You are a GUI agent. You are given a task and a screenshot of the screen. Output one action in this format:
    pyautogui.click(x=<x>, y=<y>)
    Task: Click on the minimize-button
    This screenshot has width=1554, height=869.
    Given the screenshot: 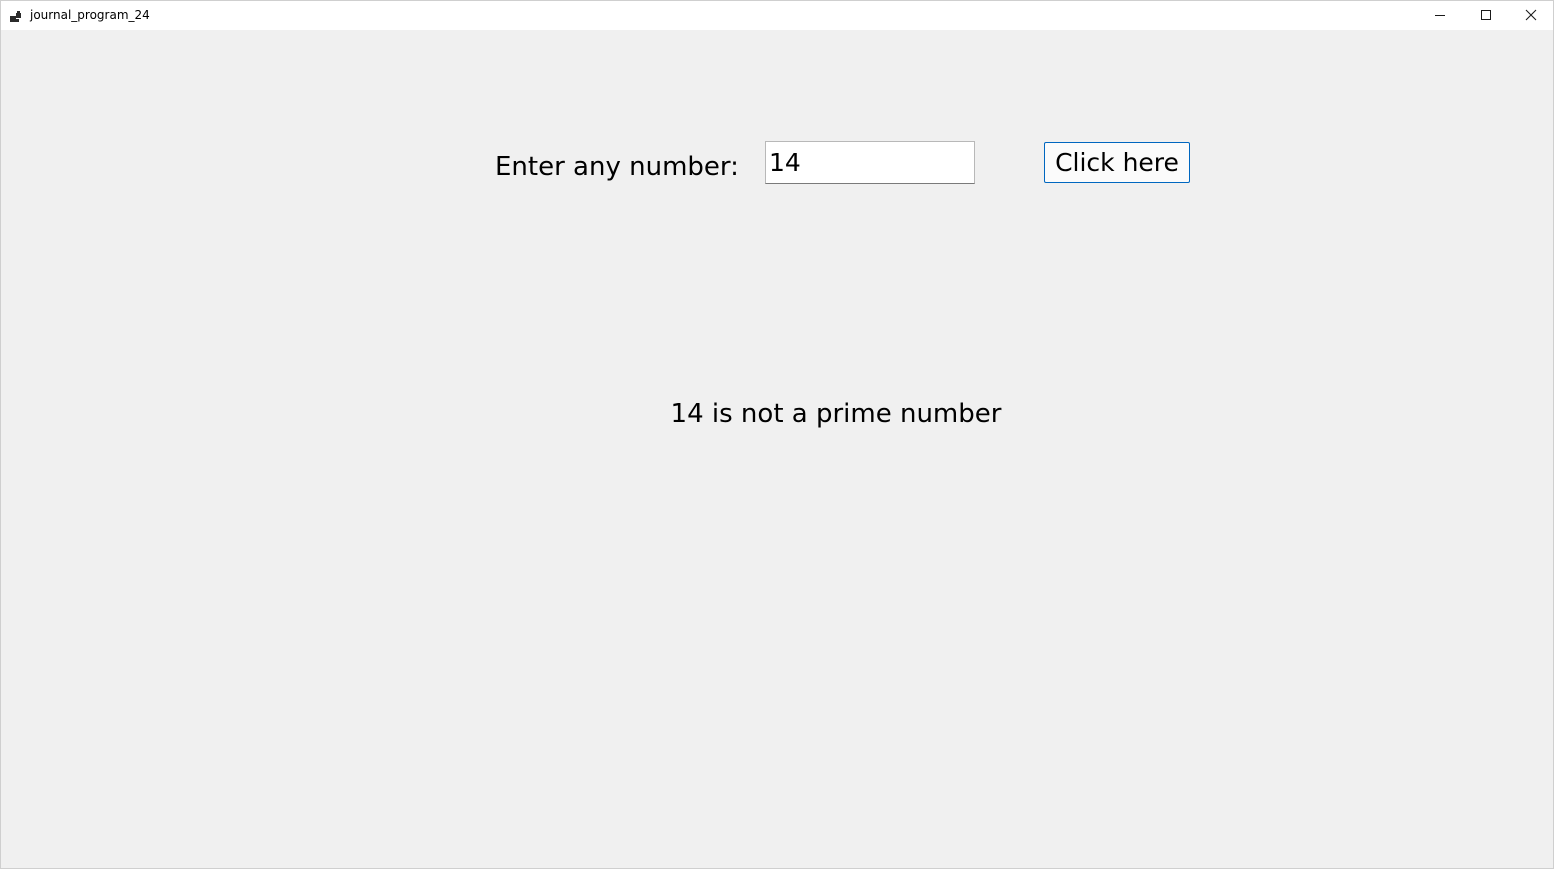 What is the action you would take?
    pyautogui.click(x=1440, y=15)
    